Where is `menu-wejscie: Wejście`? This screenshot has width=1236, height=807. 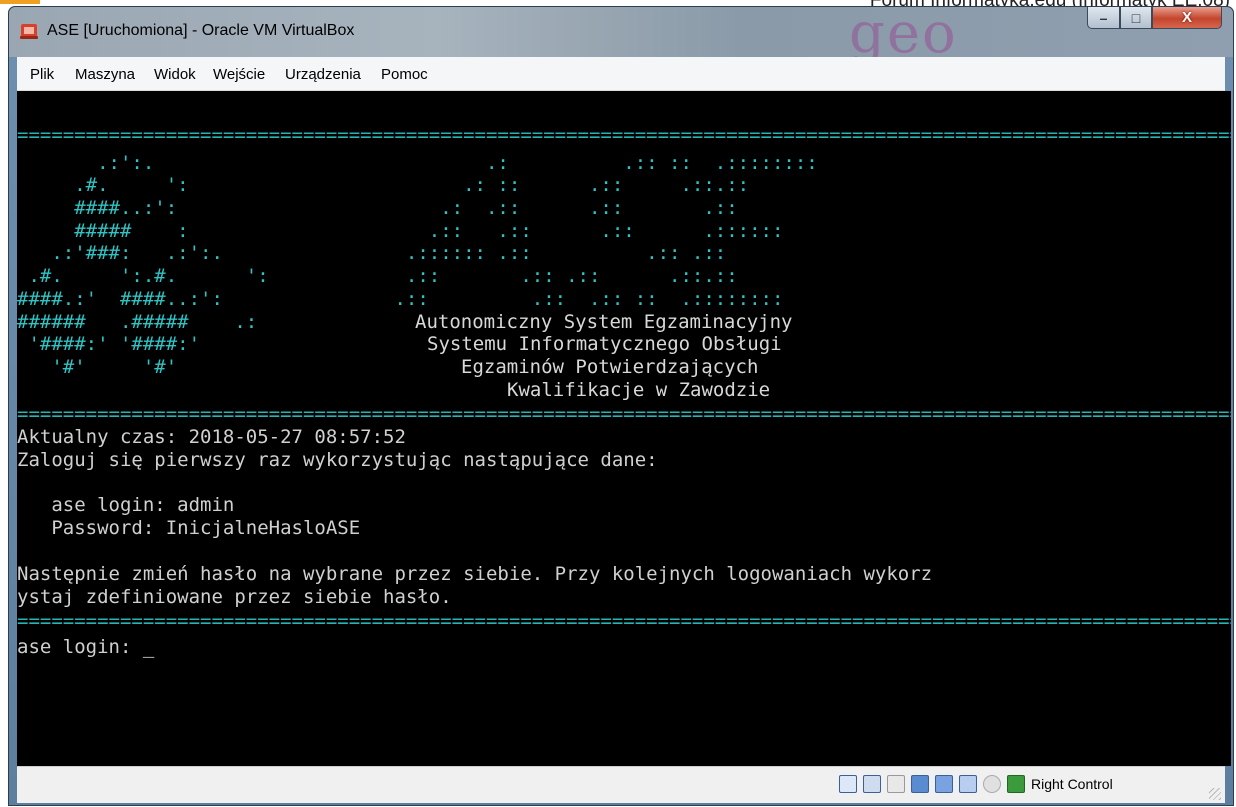 menu-wejscie: Wejście is located at coordinates (239, 74).